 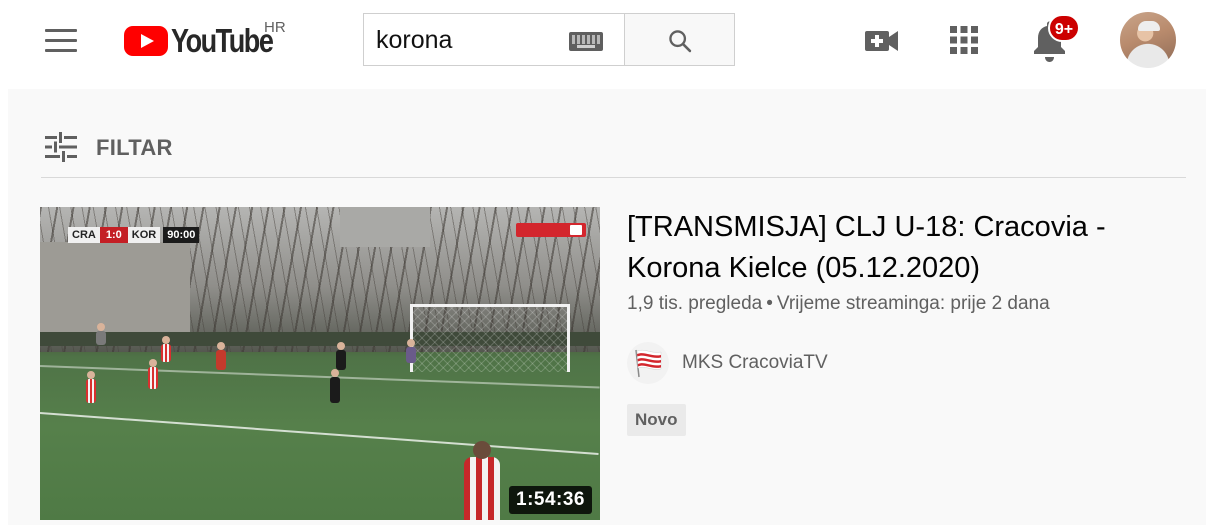 What do you see at coordinates (490, 338) in the screenshot?
I see `football-goal` at bounding box center [490, 338].